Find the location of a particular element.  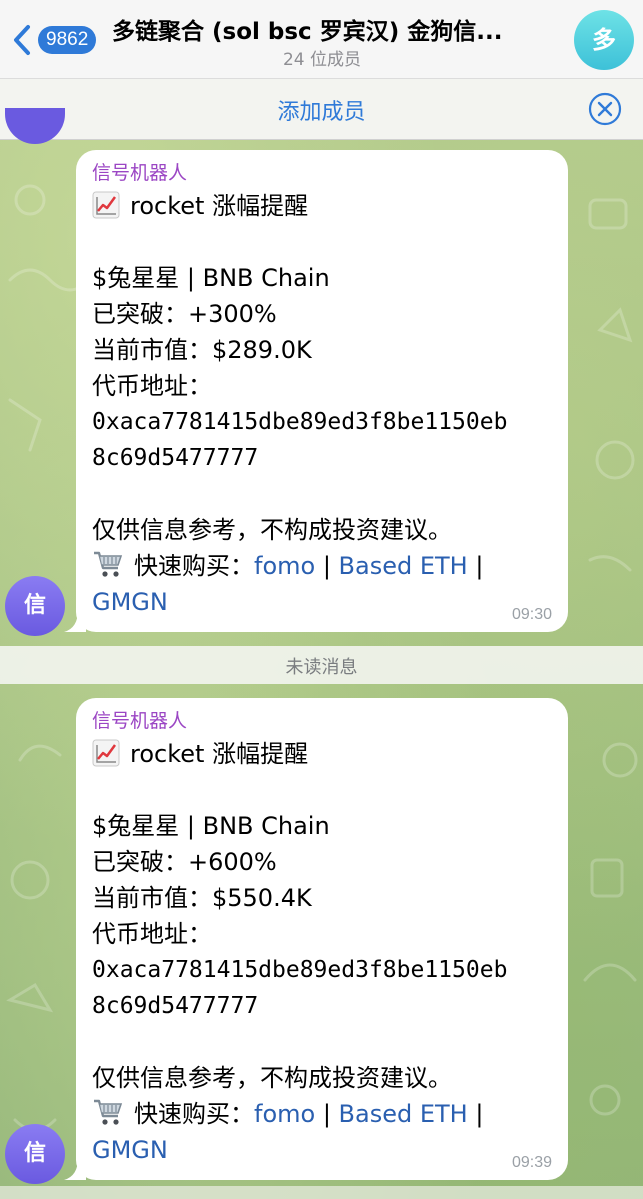

market-cap-line: 当前市值：$289.0K is located at coordinates (202, 350).